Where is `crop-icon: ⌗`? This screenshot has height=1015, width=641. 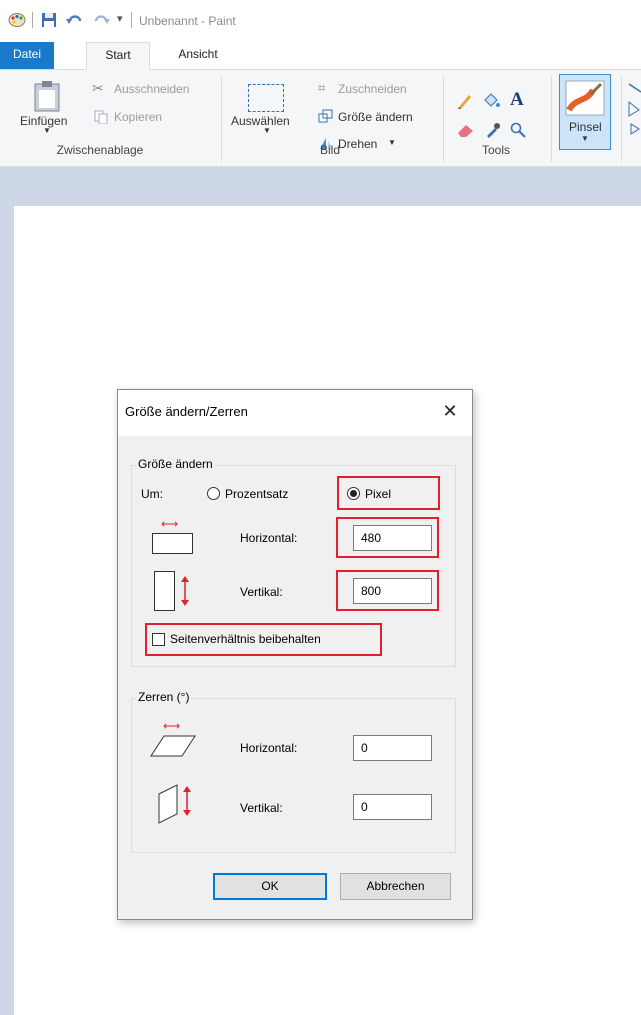
crop-icon: ⌗ is located at coordinates (322, 87).